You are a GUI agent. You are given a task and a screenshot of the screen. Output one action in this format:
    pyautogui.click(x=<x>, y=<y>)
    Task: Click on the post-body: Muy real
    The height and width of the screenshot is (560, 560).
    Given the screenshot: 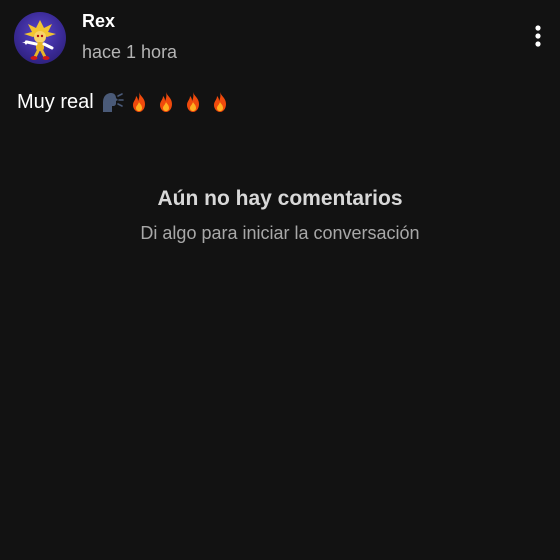 What is the action you would take?
    pyautogui.click(x=126, y=102)
    